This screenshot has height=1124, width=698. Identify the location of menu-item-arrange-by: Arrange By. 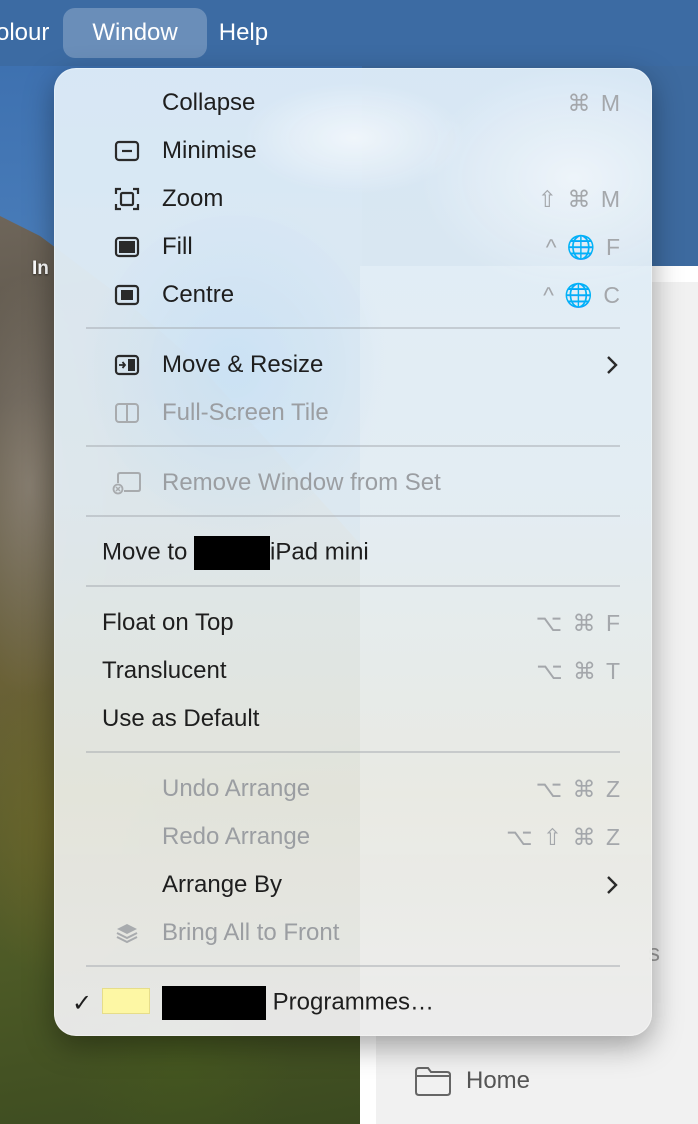
(353, 885).